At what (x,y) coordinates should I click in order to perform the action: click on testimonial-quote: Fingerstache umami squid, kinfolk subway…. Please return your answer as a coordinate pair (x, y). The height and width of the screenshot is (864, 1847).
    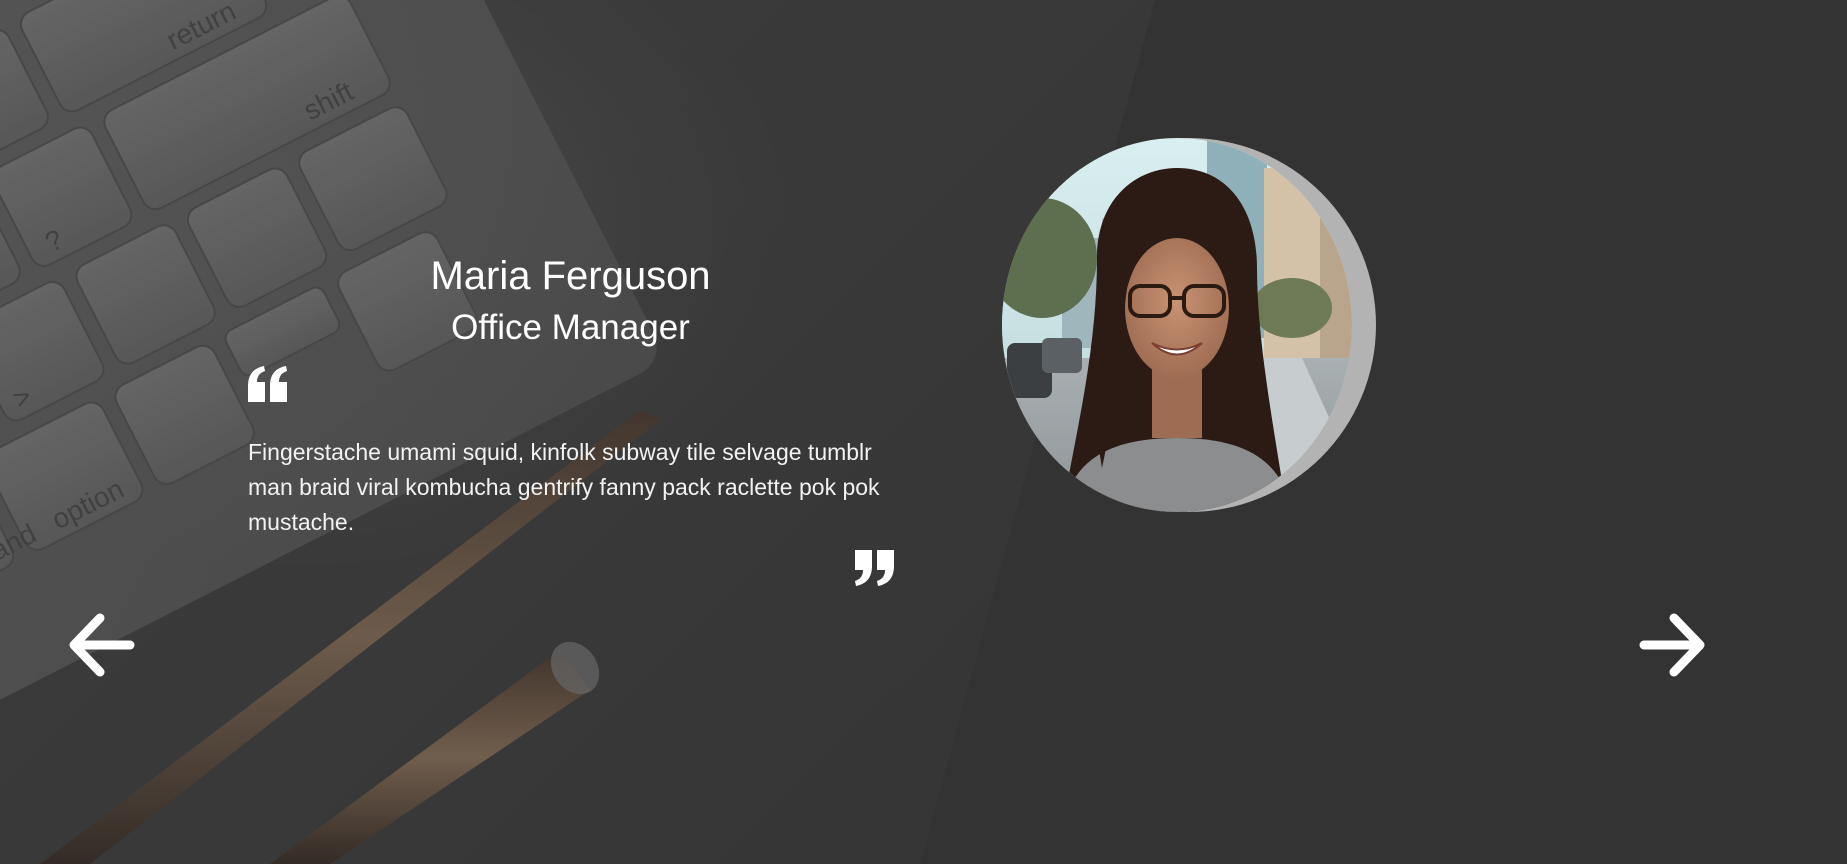
    Looking at the image, I should click on (564, 487).